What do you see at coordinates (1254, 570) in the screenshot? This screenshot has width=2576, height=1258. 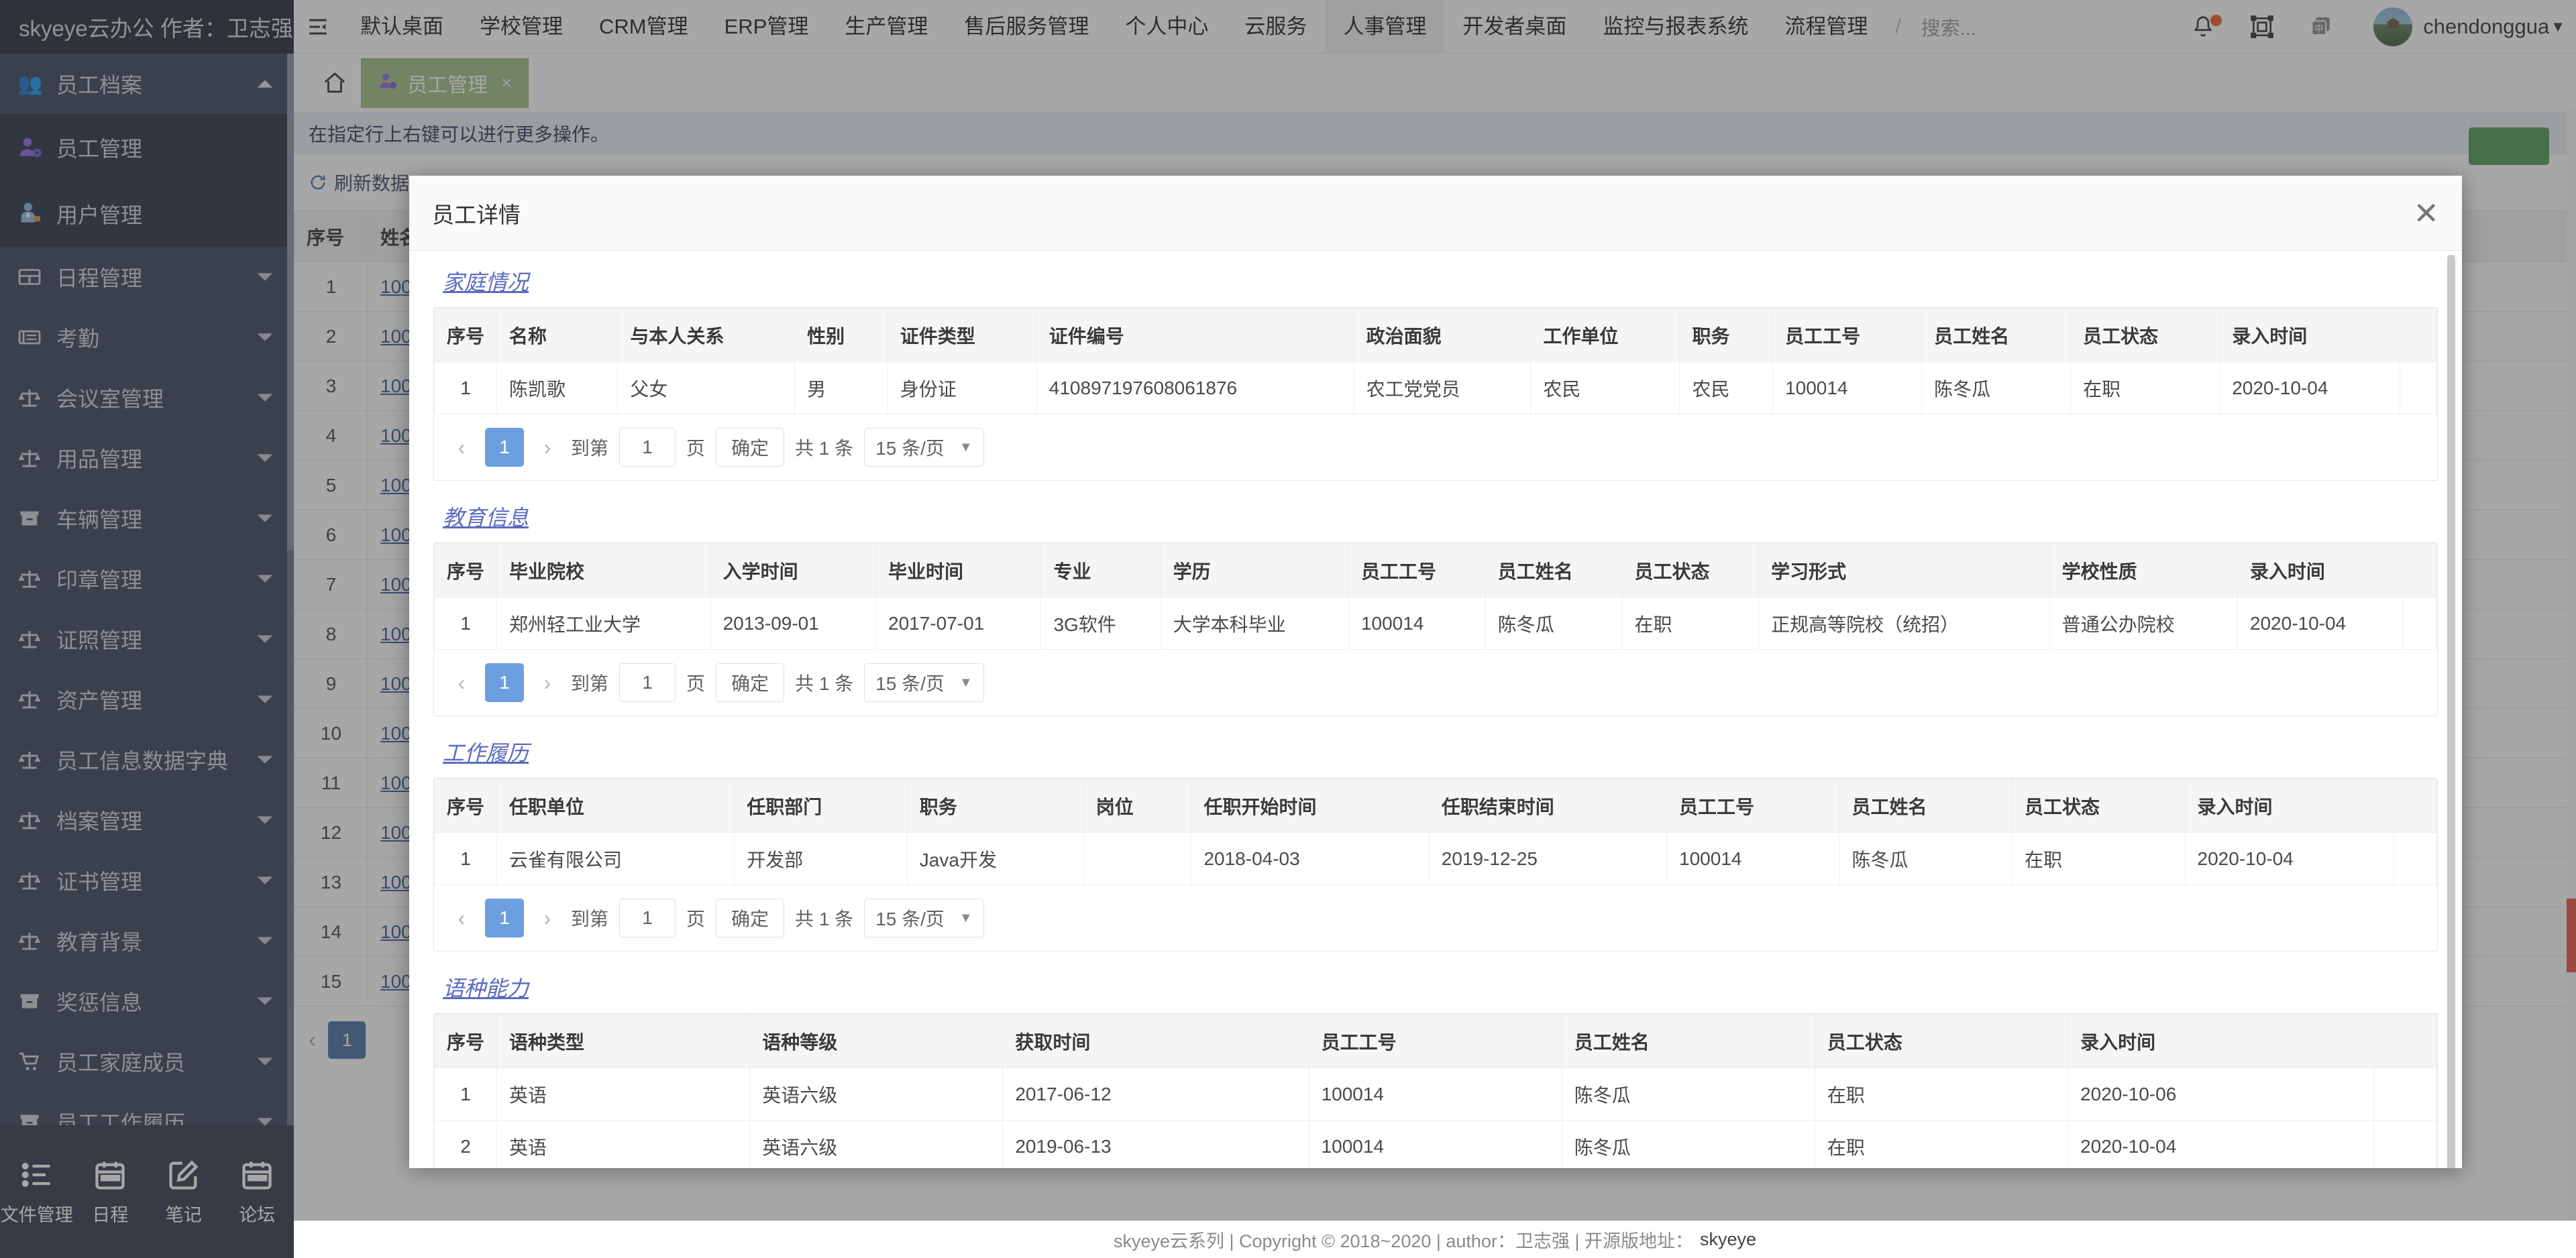 I see `column-header: 学历` at bounding box center [1254, 570].